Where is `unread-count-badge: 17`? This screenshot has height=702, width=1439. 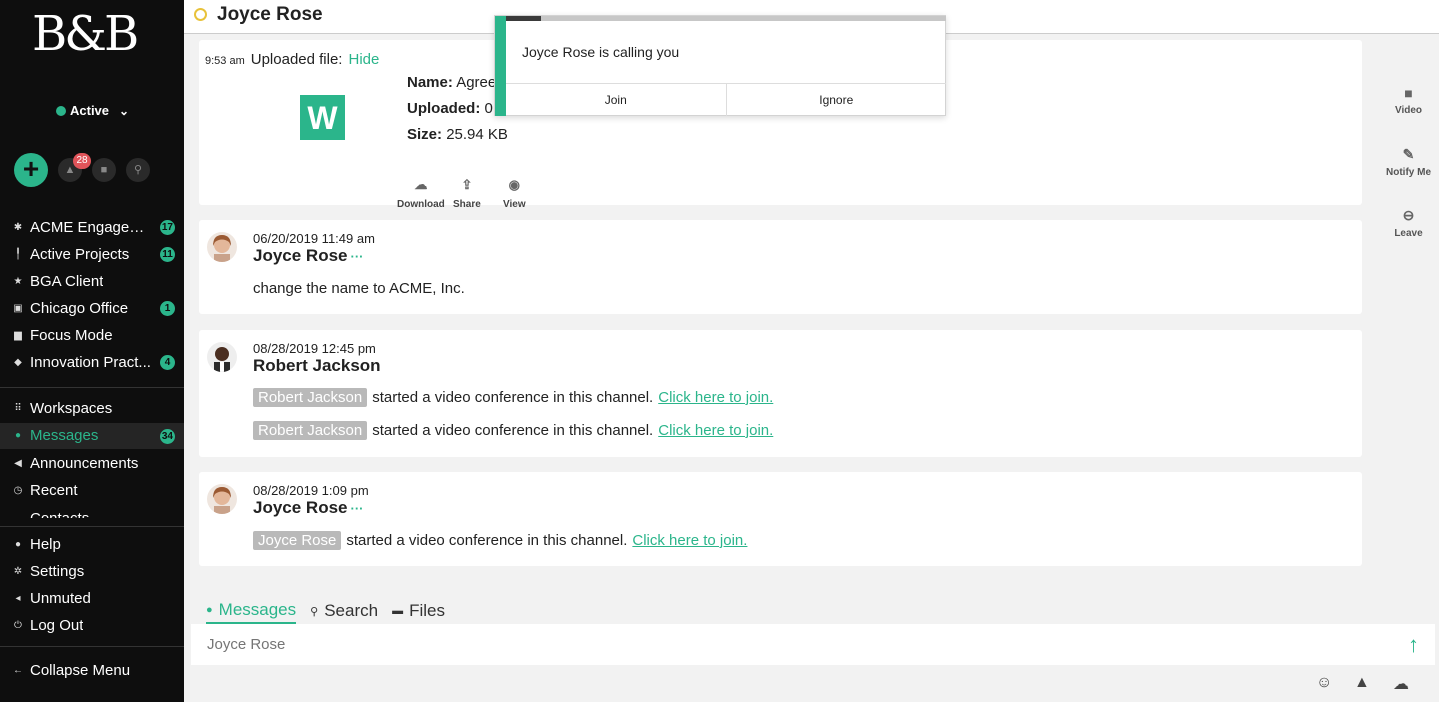
unread-count-badge: 17 is located at coordinates (167, 227).